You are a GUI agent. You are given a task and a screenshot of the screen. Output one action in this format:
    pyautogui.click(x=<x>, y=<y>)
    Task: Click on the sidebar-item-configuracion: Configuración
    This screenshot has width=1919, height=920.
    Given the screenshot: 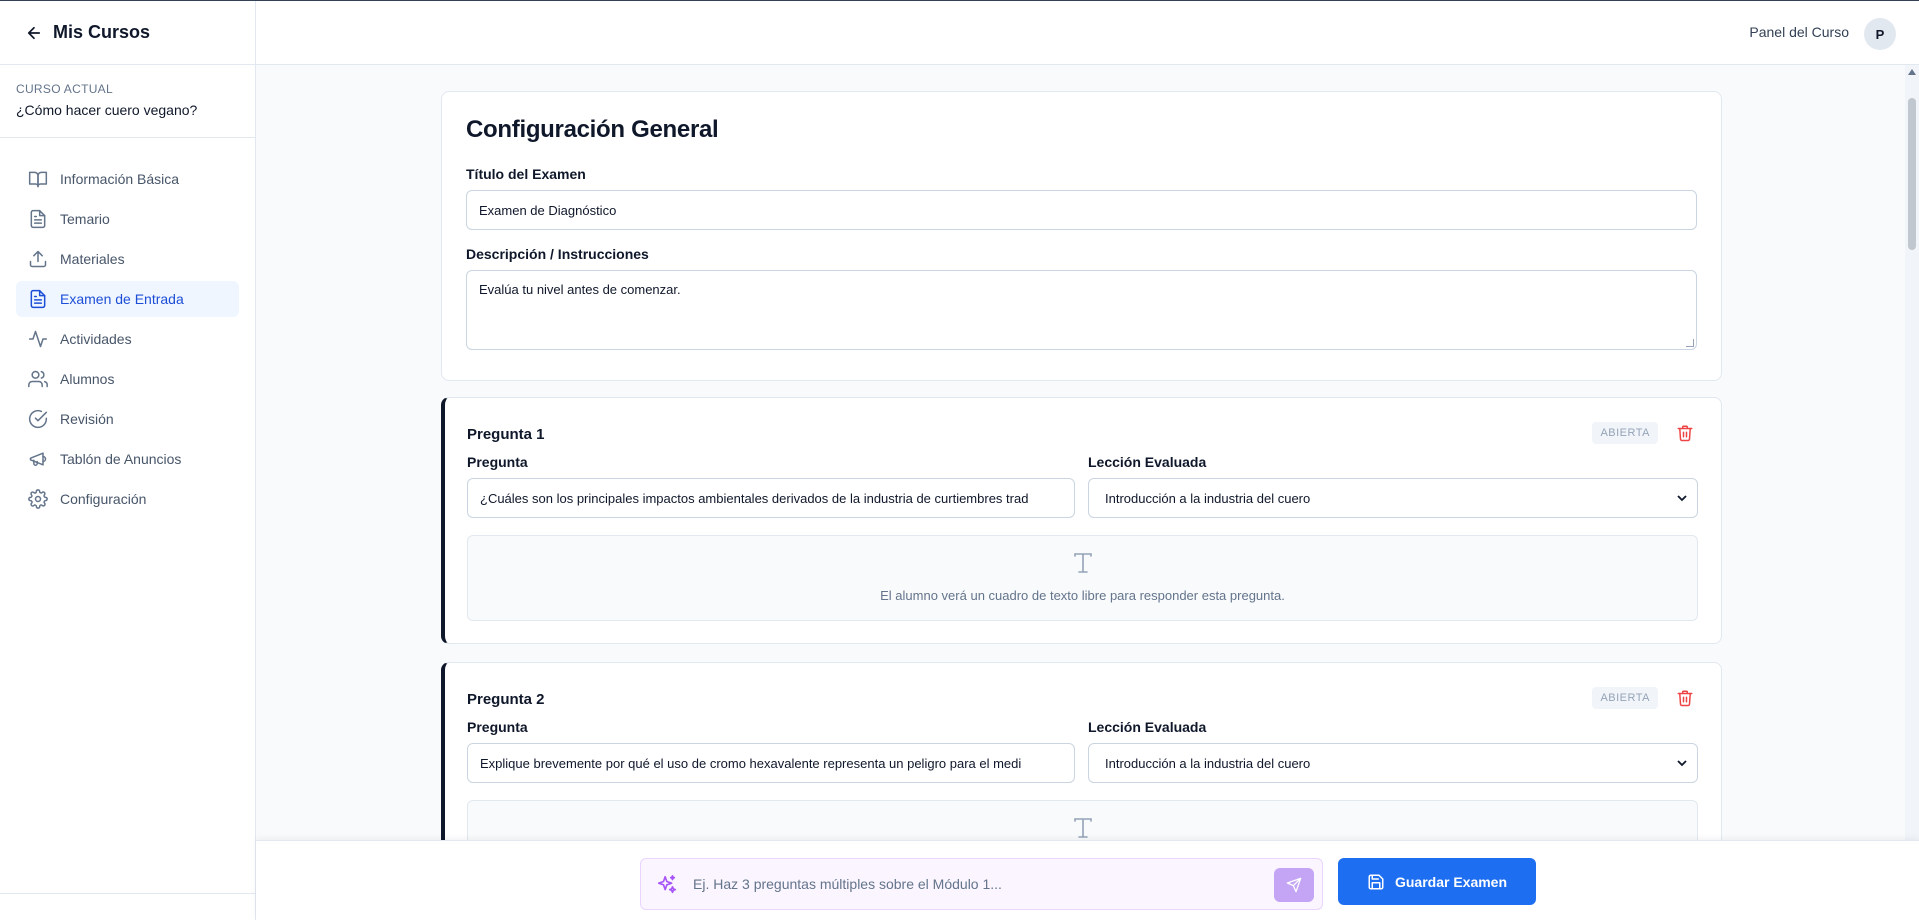 What is the action you would take?
    pyautogui.click(x=127, y=499)
    